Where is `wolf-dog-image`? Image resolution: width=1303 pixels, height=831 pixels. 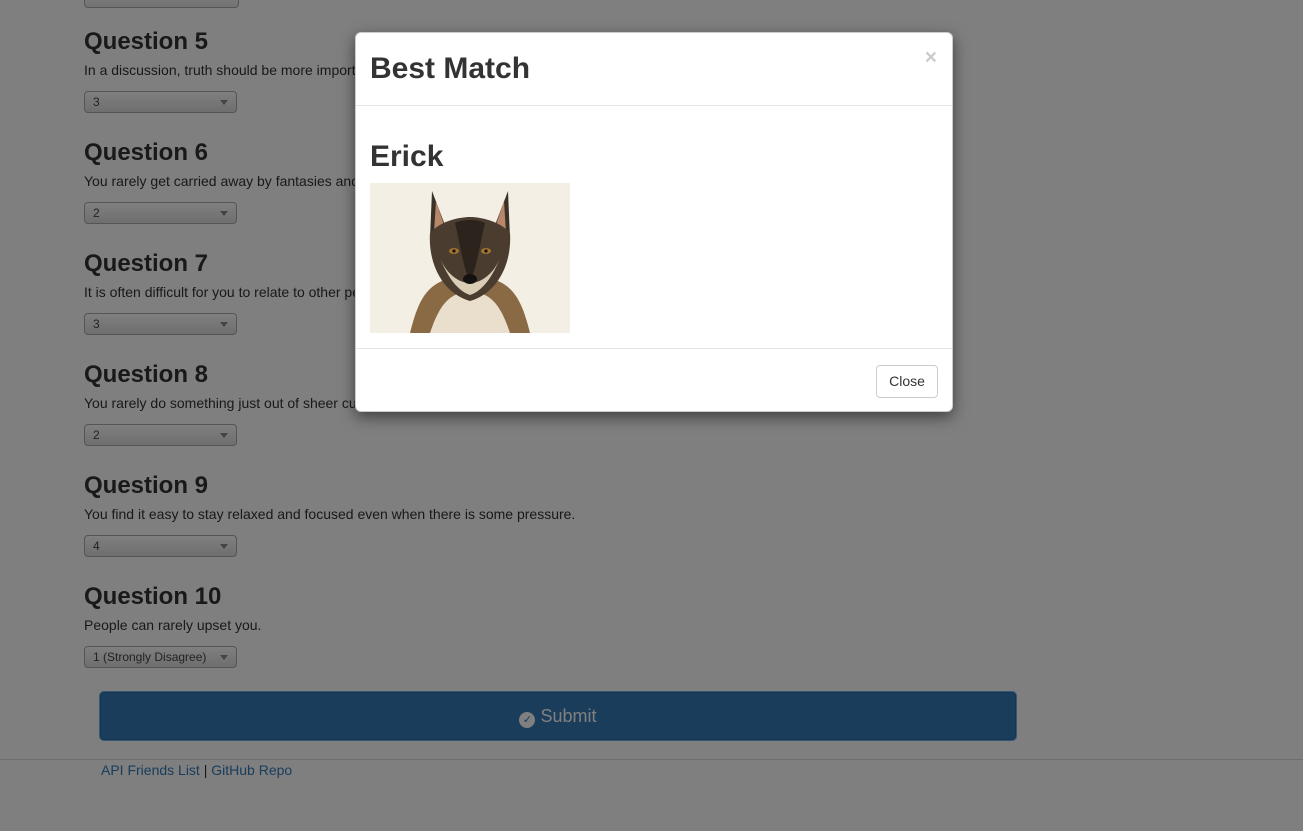 wolf-dog-image is located at coordinates (470, 258).